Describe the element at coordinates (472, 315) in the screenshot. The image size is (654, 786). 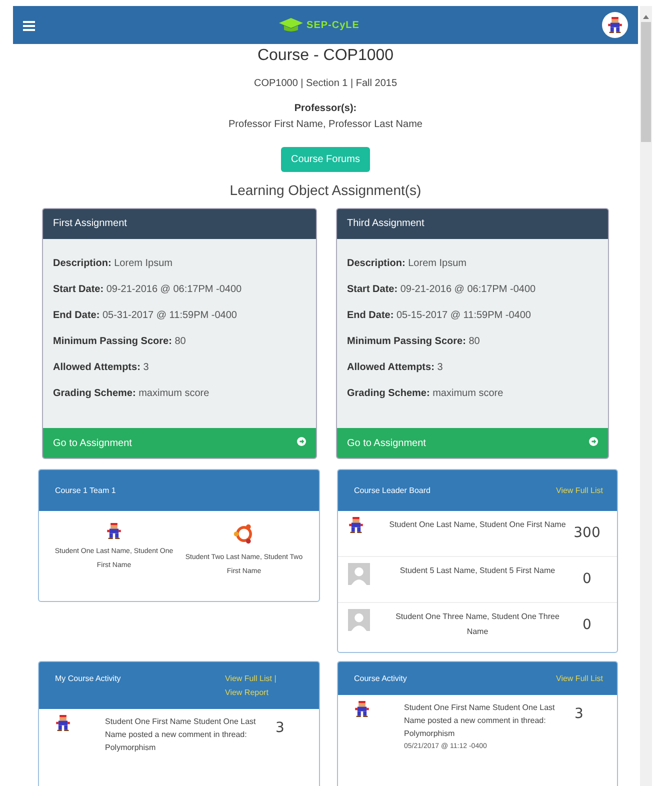
I see `assignment-field: End Date: 05-15-2017 @ 11:59PM -0400` at that location.